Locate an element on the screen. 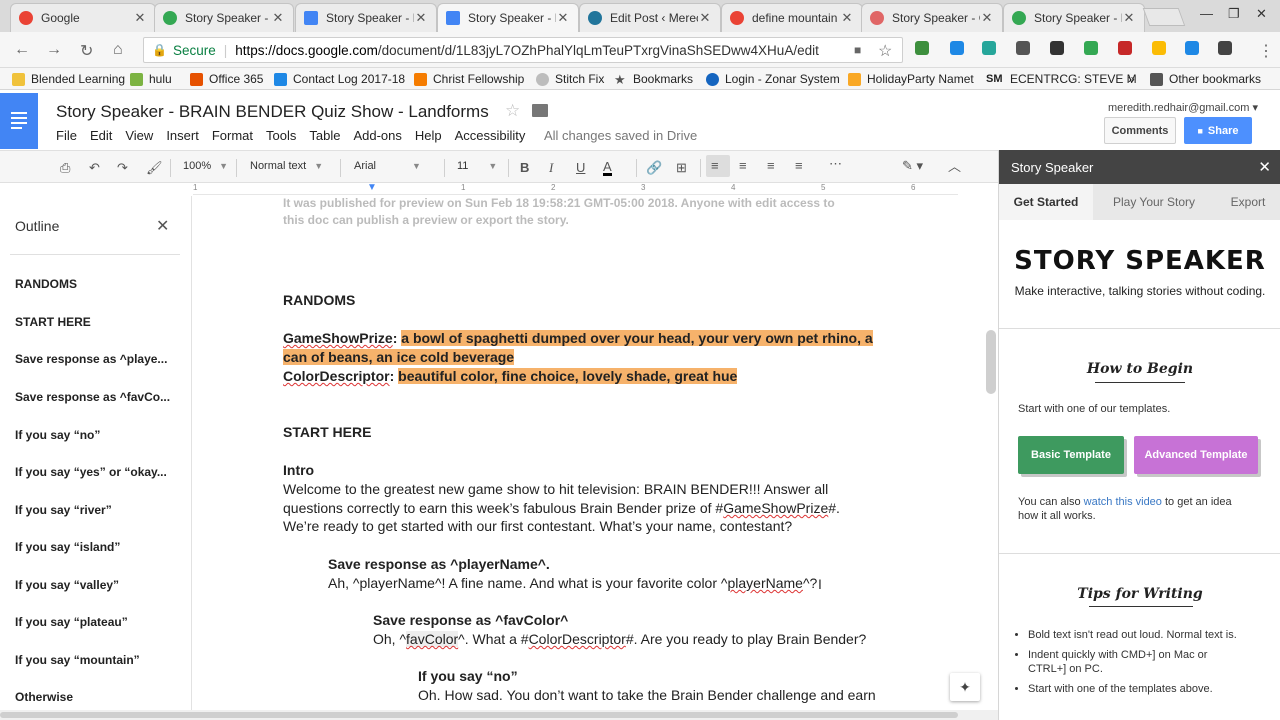 The width and height of the screenshot is (1280, 720). collapse-icon: ︿ is located at coordinates (954, 165).